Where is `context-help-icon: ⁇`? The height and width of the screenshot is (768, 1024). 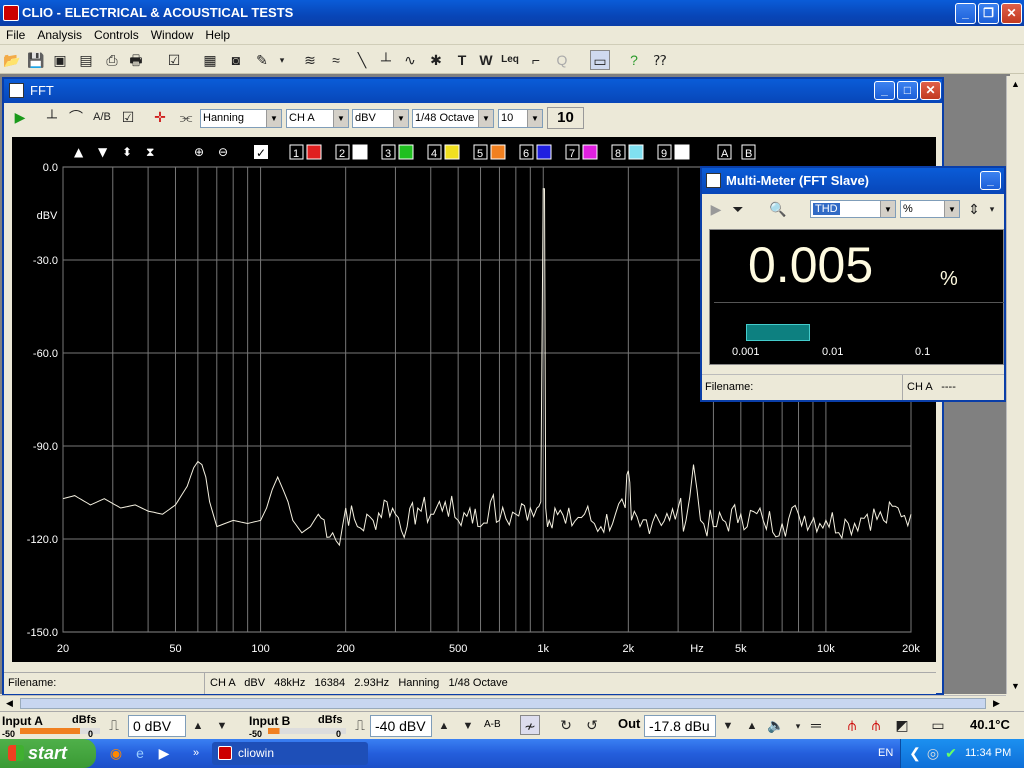 context-help-icon: ⁇ is located at coordinates (660, 60).